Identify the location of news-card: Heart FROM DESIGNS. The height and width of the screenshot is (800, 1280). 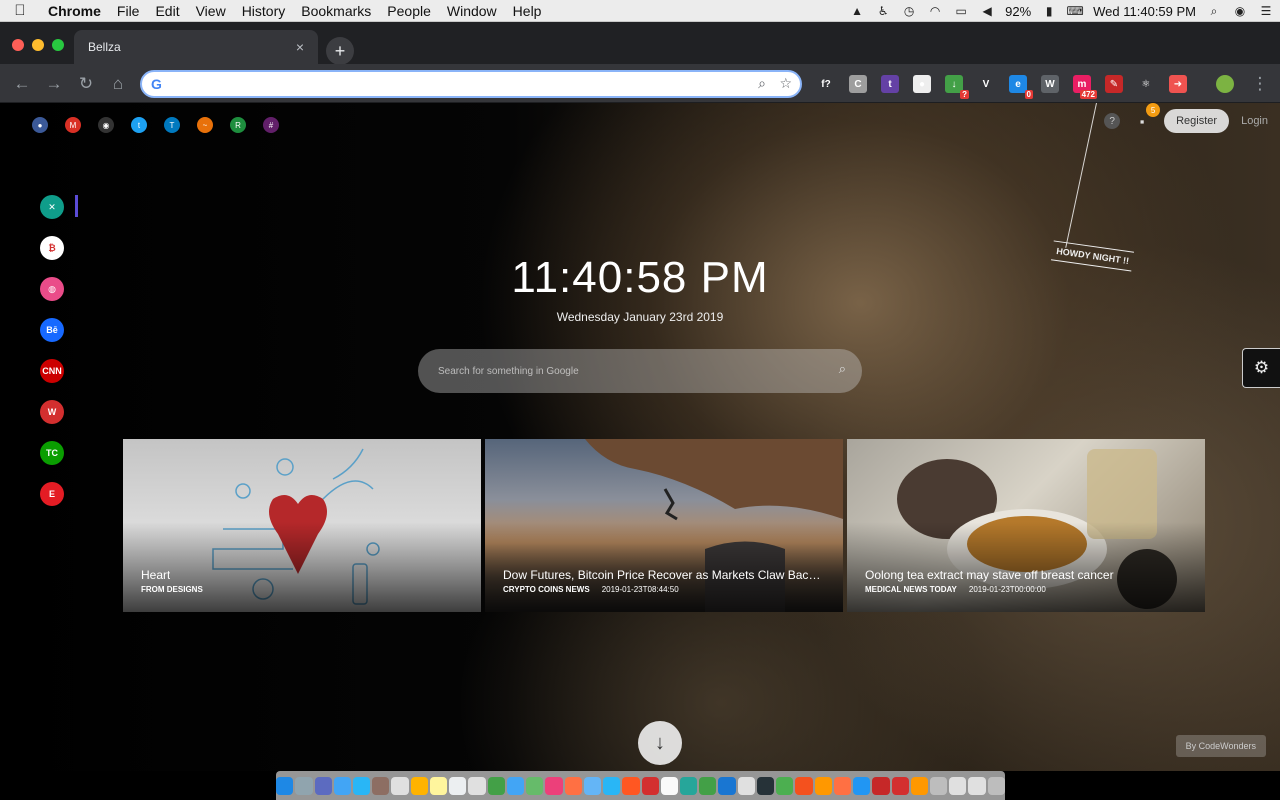
(302, 525).